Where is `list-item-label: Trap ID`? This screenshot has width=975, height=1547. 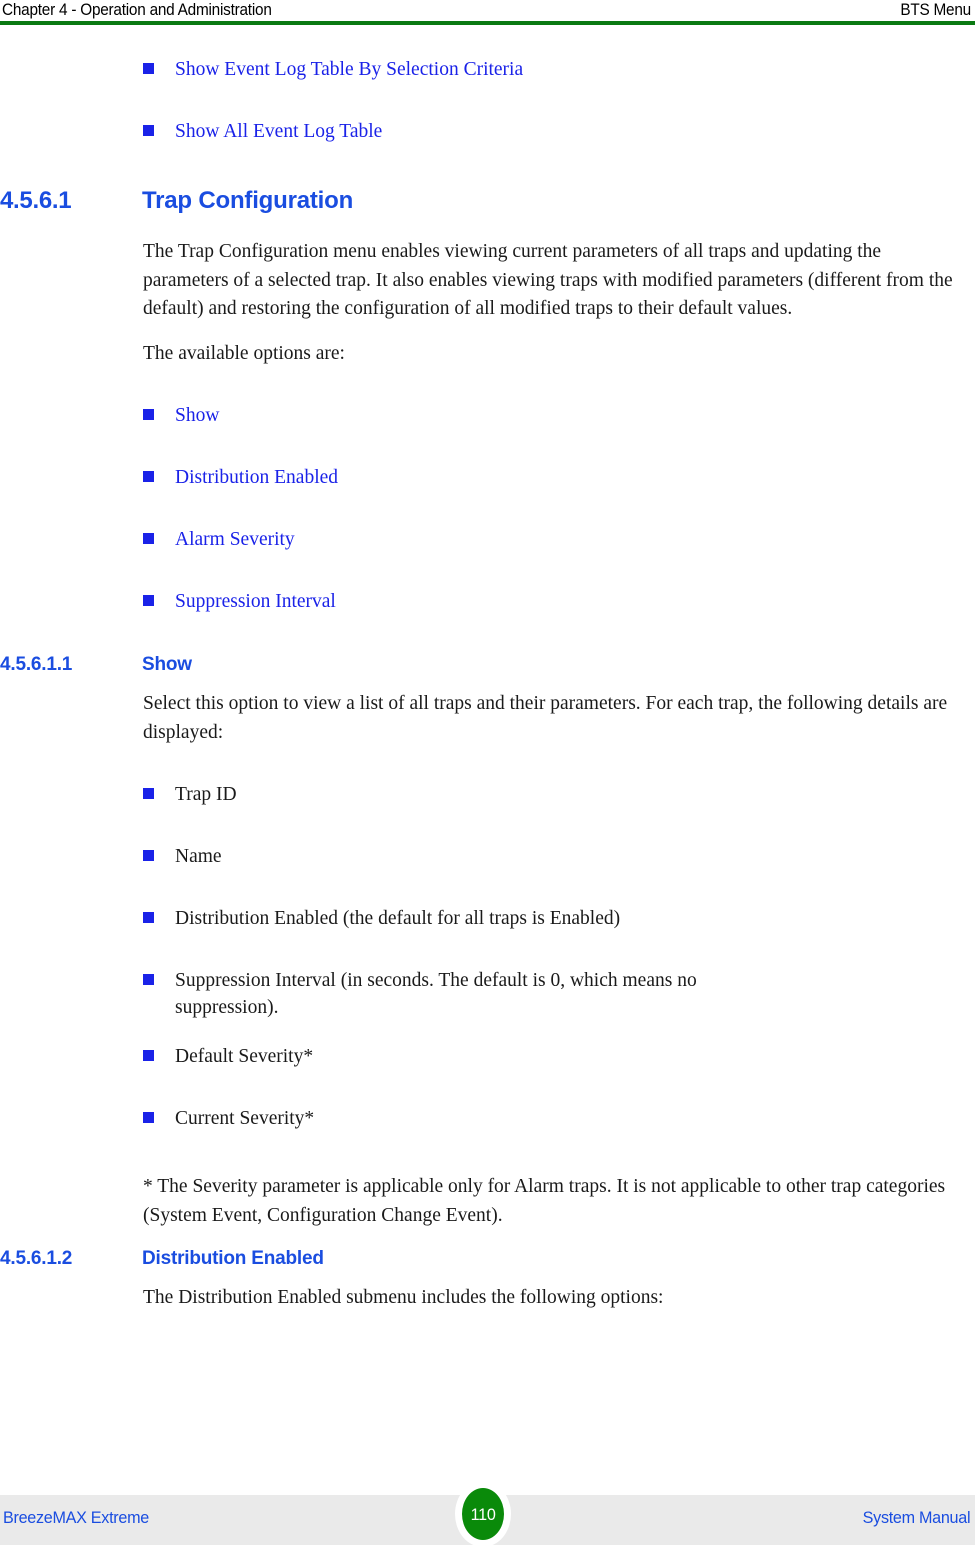 list-item-label: Trap ID is located at coordinates (206, 794).